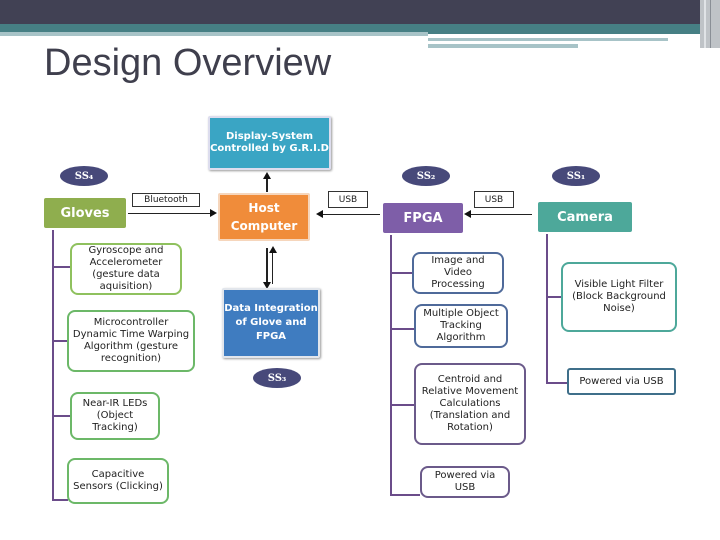  I want to click on subsystem-badge-ss1: SS₁, so click(576, 176).